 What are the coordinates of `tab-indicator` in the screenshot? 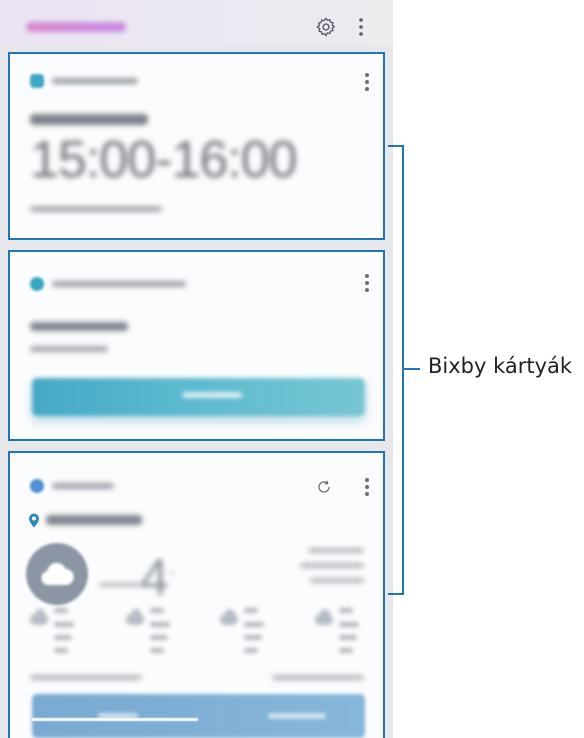 It's located at (115, 719).